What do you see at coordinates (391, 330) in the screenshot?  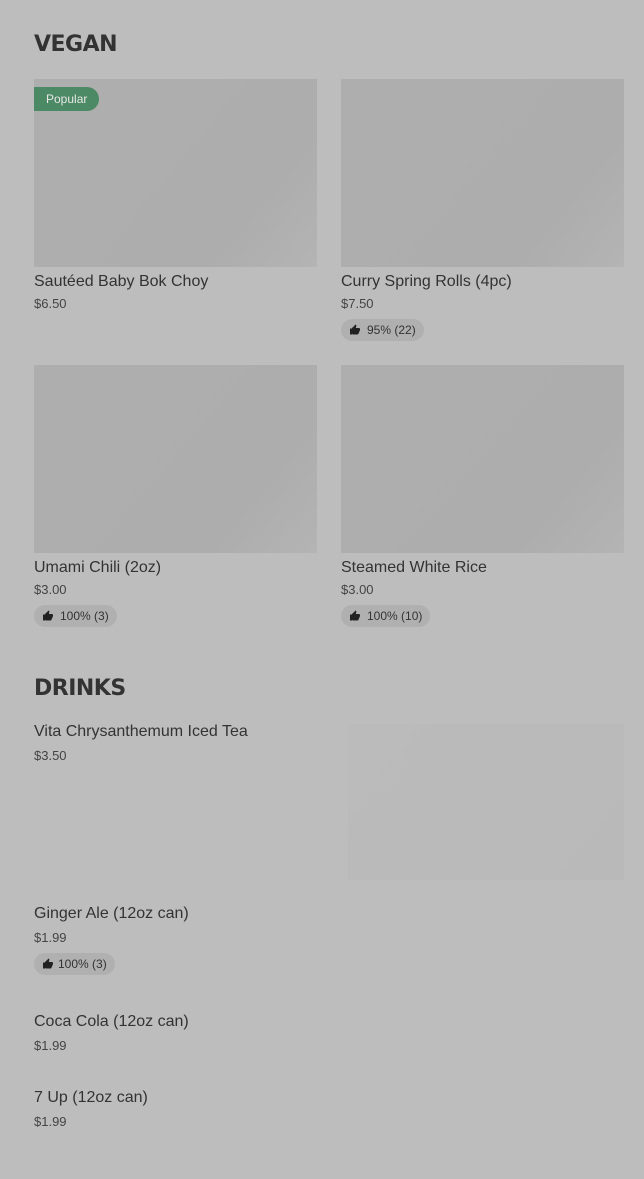 I see `rating-text: 95% (22)` at bounding box center [391, 330].